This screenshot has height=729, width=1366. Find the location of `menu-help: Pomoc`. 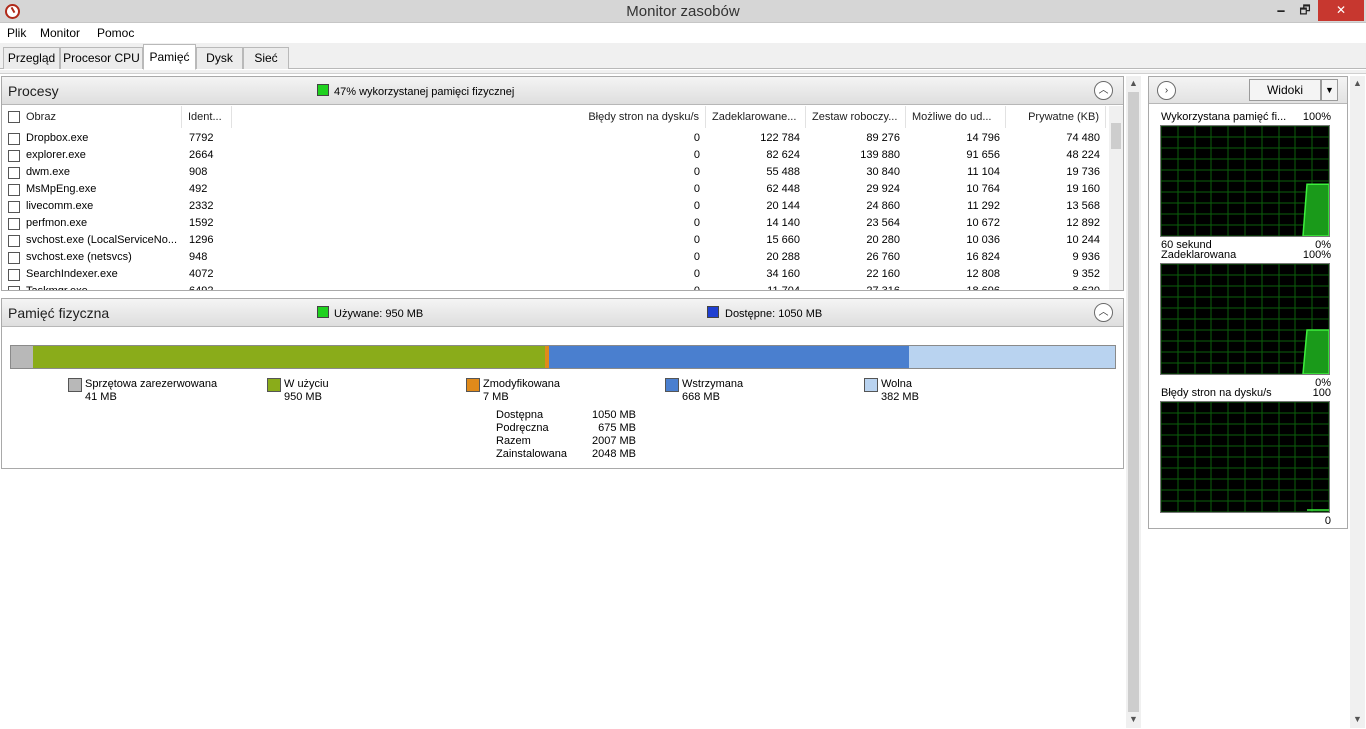

menu-help: Pomoc is located at coordinates (115, 33).